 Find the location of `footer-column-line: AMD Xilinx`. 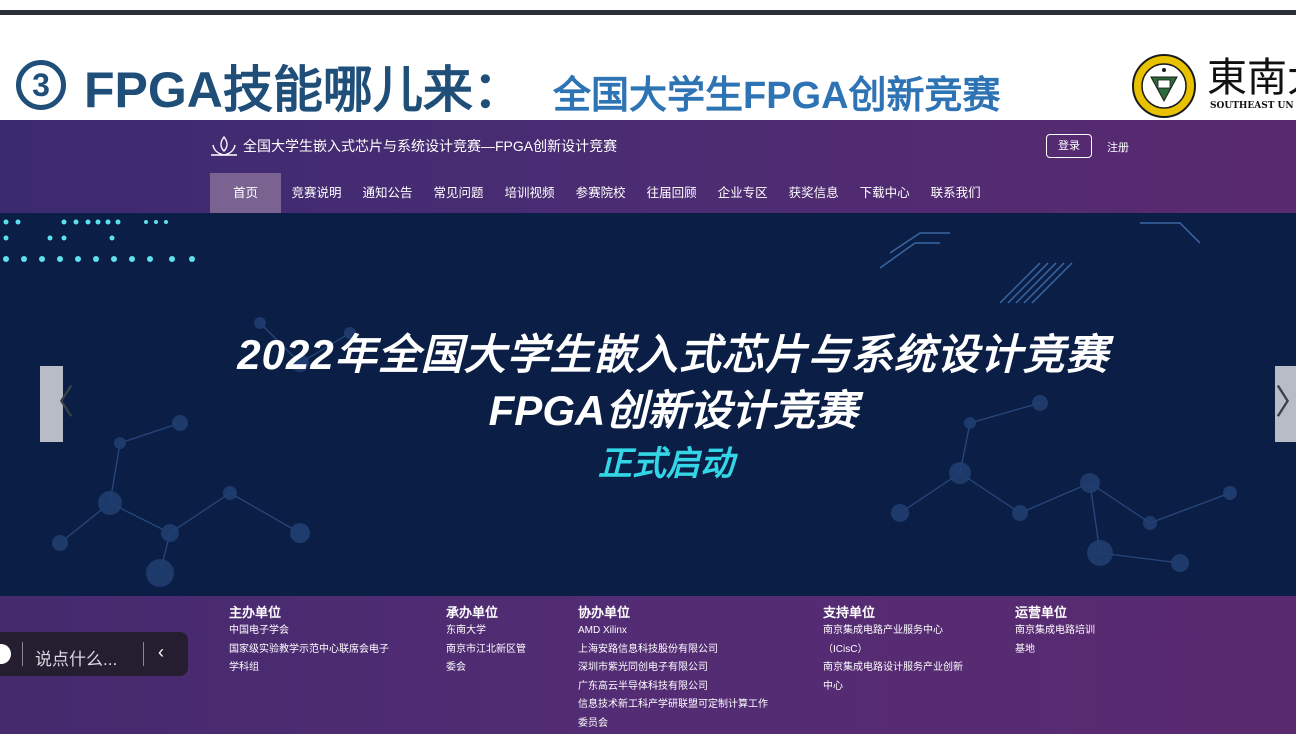

footer-column-line: AMD Xilinx is located at coordinates (602, 630).